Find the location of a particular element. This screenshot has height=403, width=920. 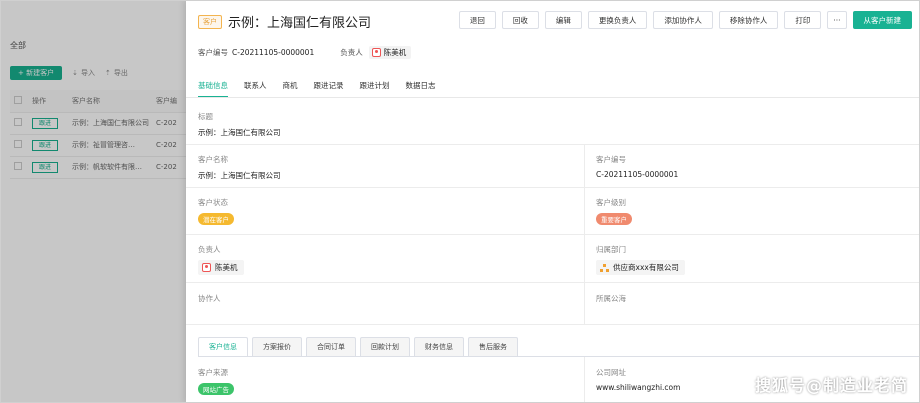

drawer-header: 客户 示例：上海国仁有限公司 is located at coordinates (284, 21).